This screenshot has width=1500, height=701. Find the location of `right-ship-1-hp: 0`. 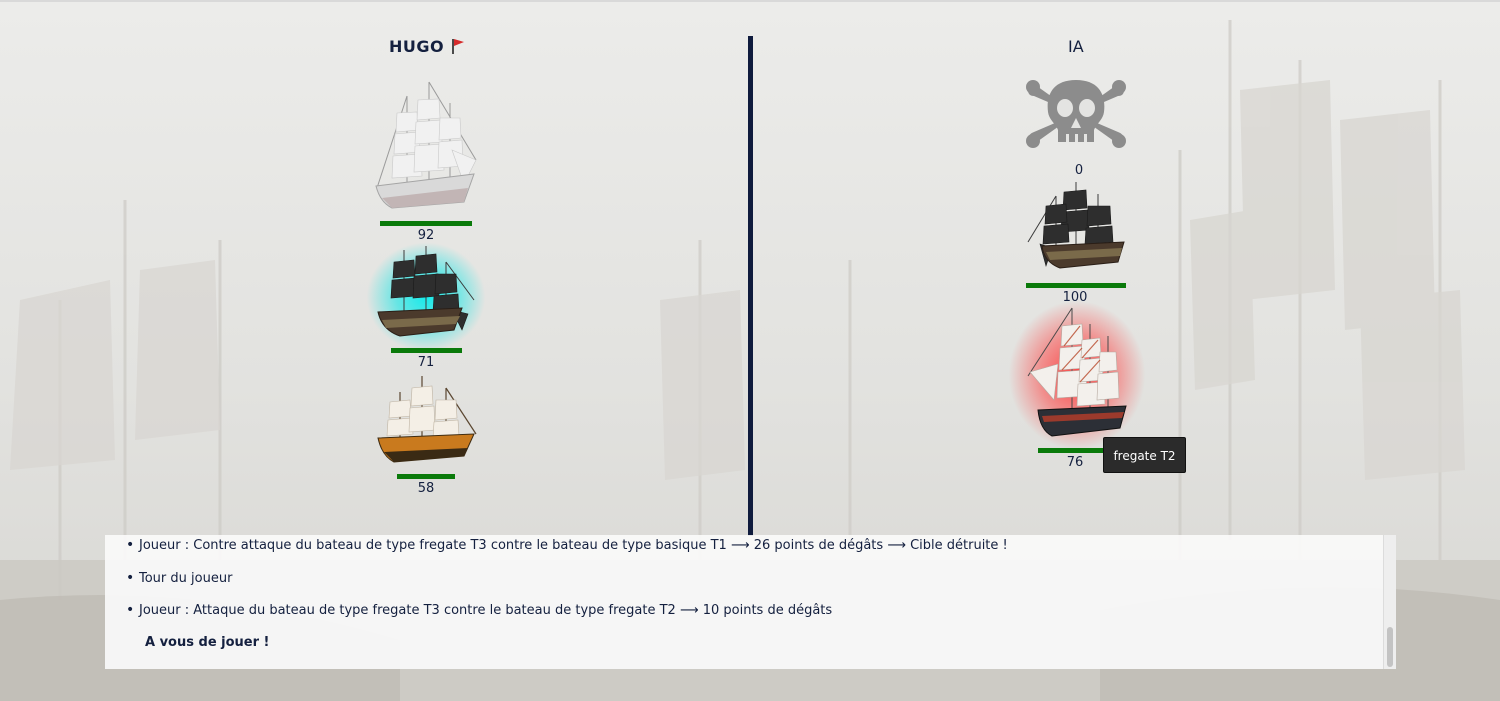

right-ship-1-hp: 0 is located at coordinates (1079, 170).